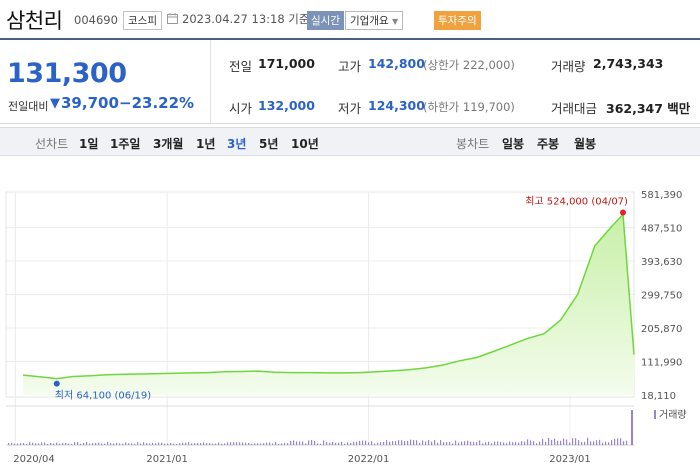  I want to click on tab-daily-candle: 일봉, so click(513, 143).